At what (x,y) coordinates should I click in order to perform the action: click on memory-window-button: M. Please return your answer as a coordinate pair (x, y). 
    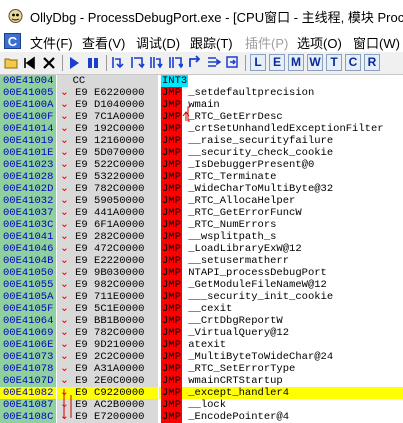
    Looking at the image, I should click on (296, 62).